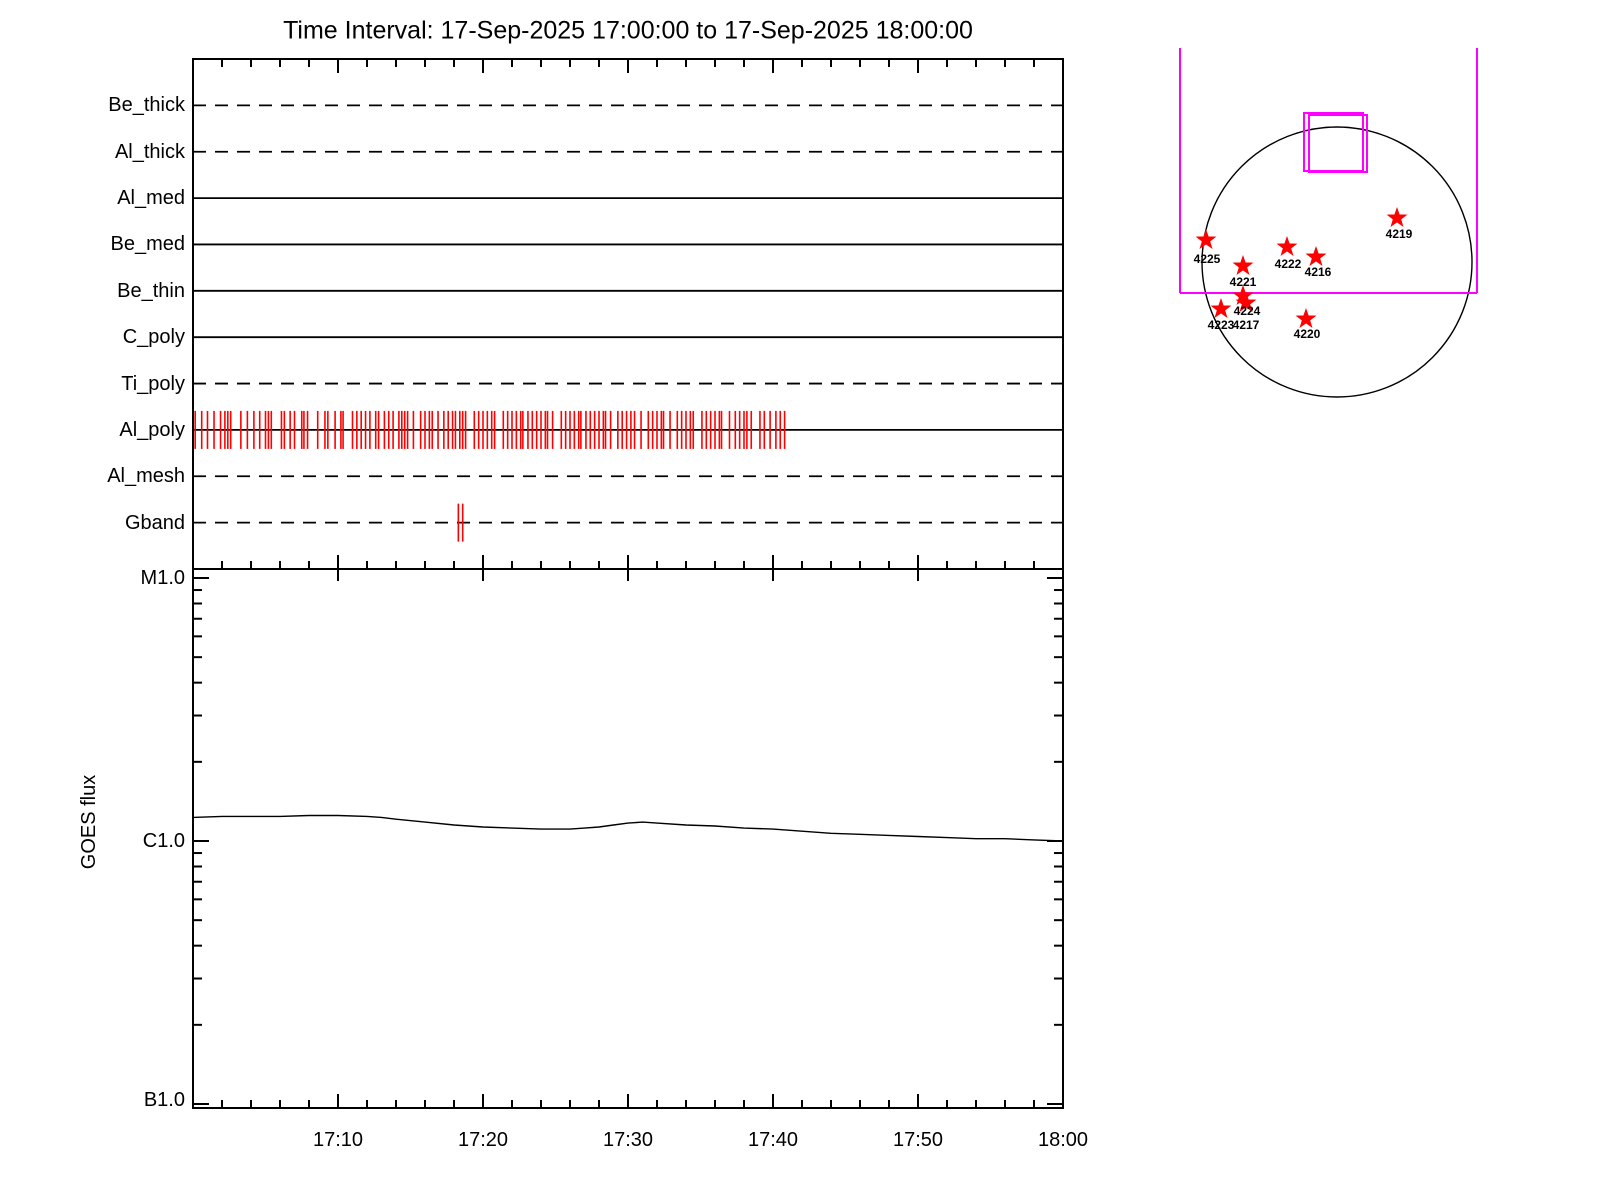  Describe the element at coordinates (338, 1140) in the screenshot. I see `time-tick-label-17:10: 17:10` at that location.